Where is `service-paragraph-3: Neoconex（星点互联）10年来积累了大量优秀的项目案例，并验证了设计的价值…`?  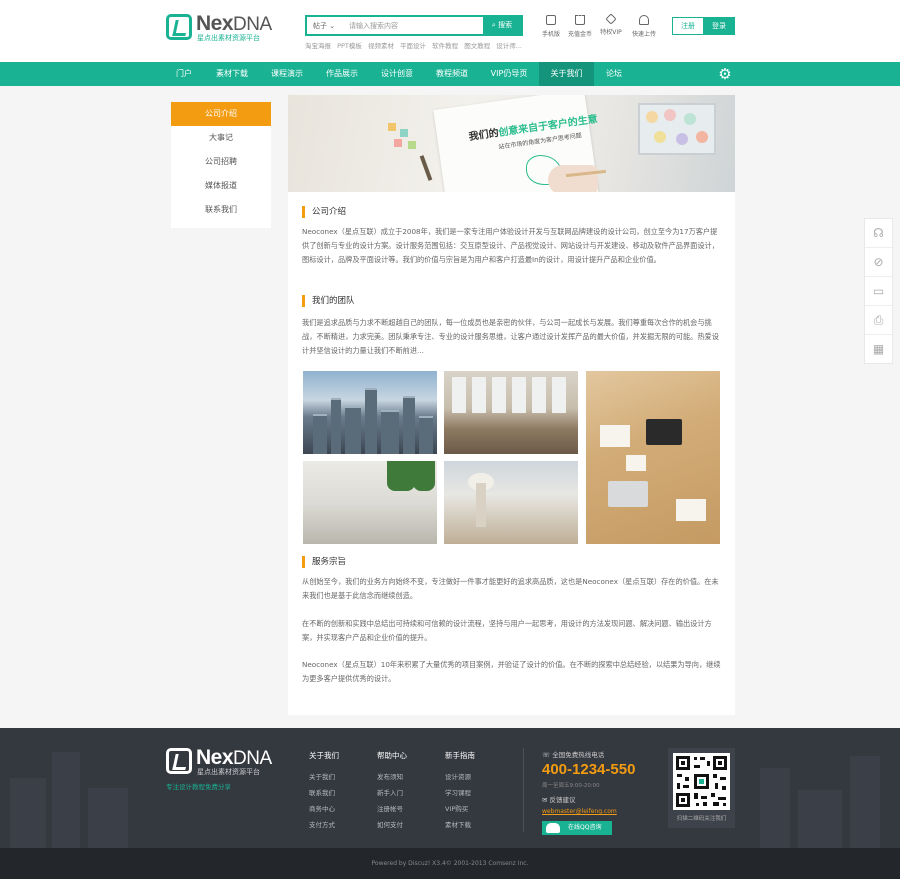 service-paragraph-3: Neoconex（星点互联）10年来积累了大量优秀的项目案例，并验证了设计的价值… is located at coordinates (511, 671).